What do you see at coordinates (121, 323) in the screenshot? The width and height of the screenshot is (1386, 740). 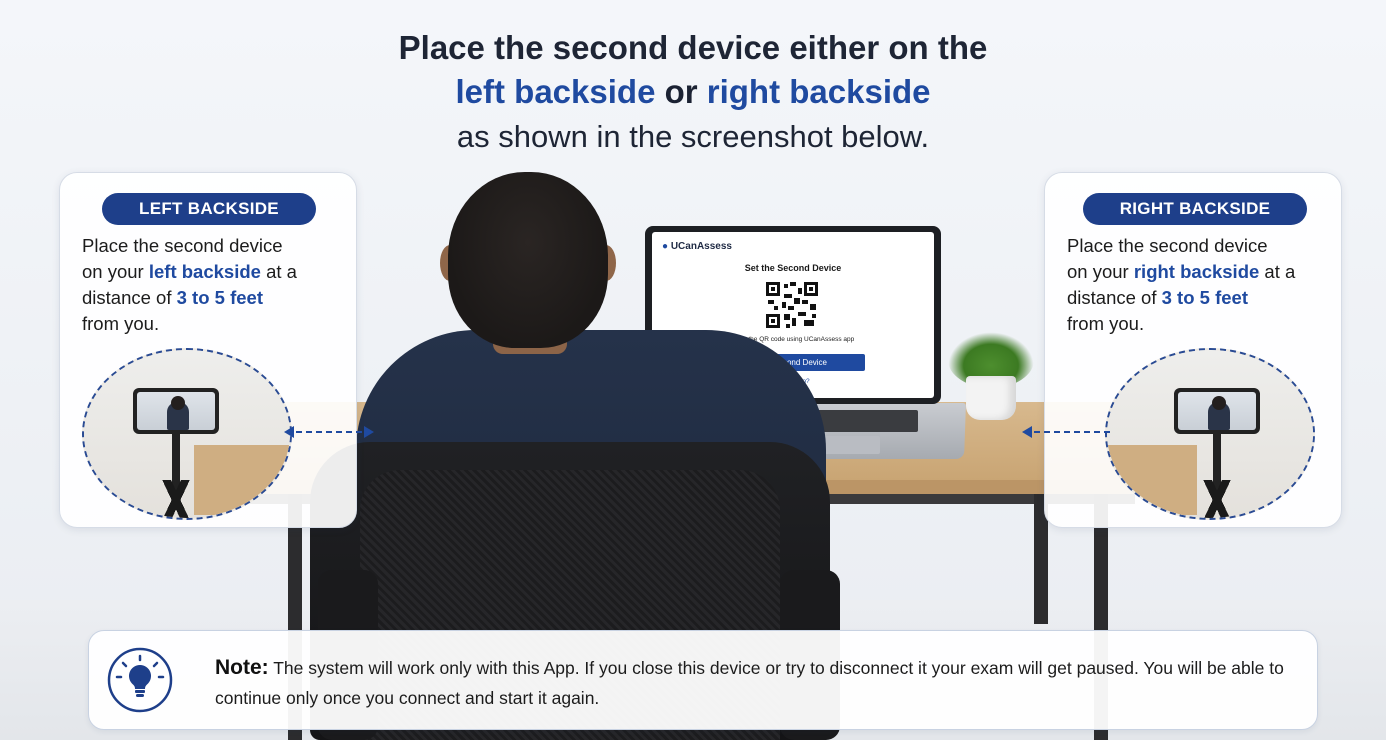 I see `left-text-line-4: from you.` at bounding box center [121, 323].